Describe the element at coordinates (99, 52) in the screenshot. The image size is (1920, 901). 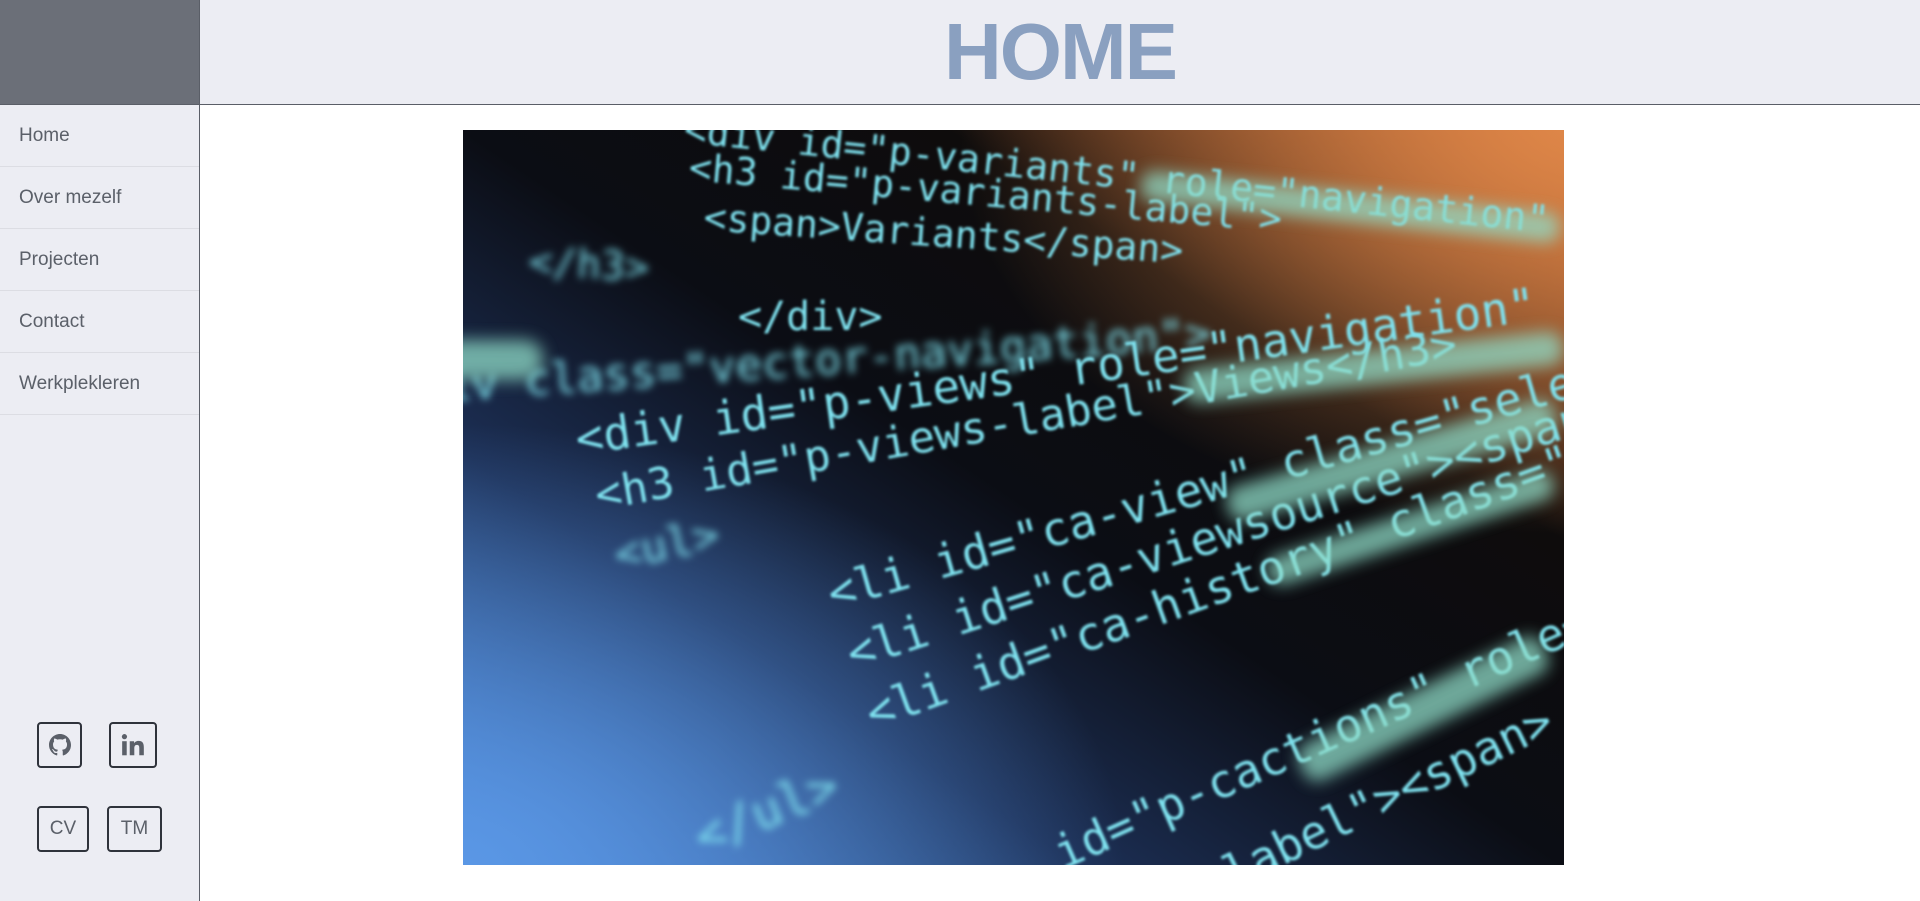
I see `sidebar-logo-area` at that location.